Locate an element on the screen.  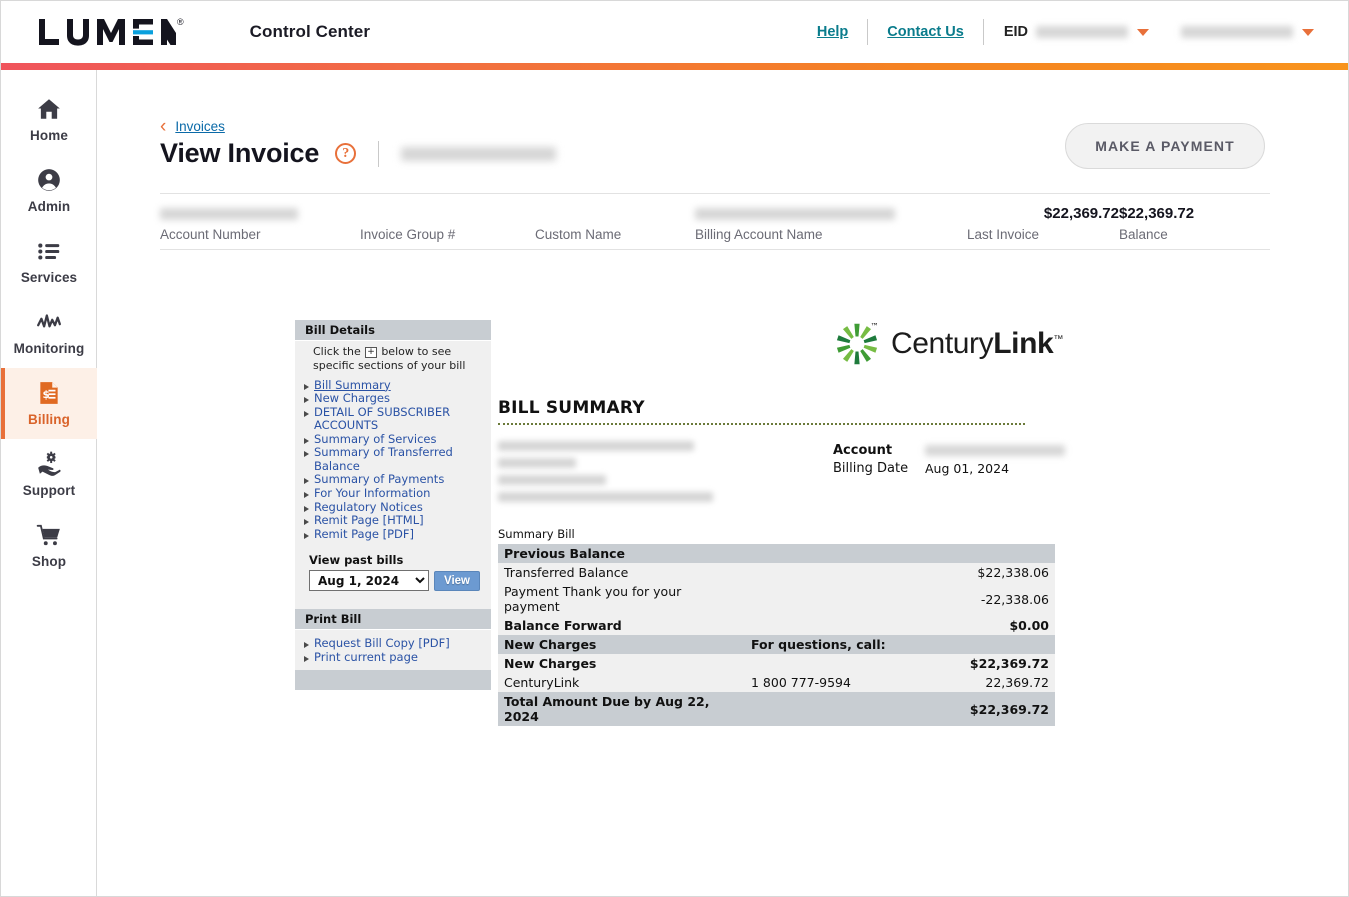
breadcrumb: ‹ Invoices is located at coordinates (192, 126).